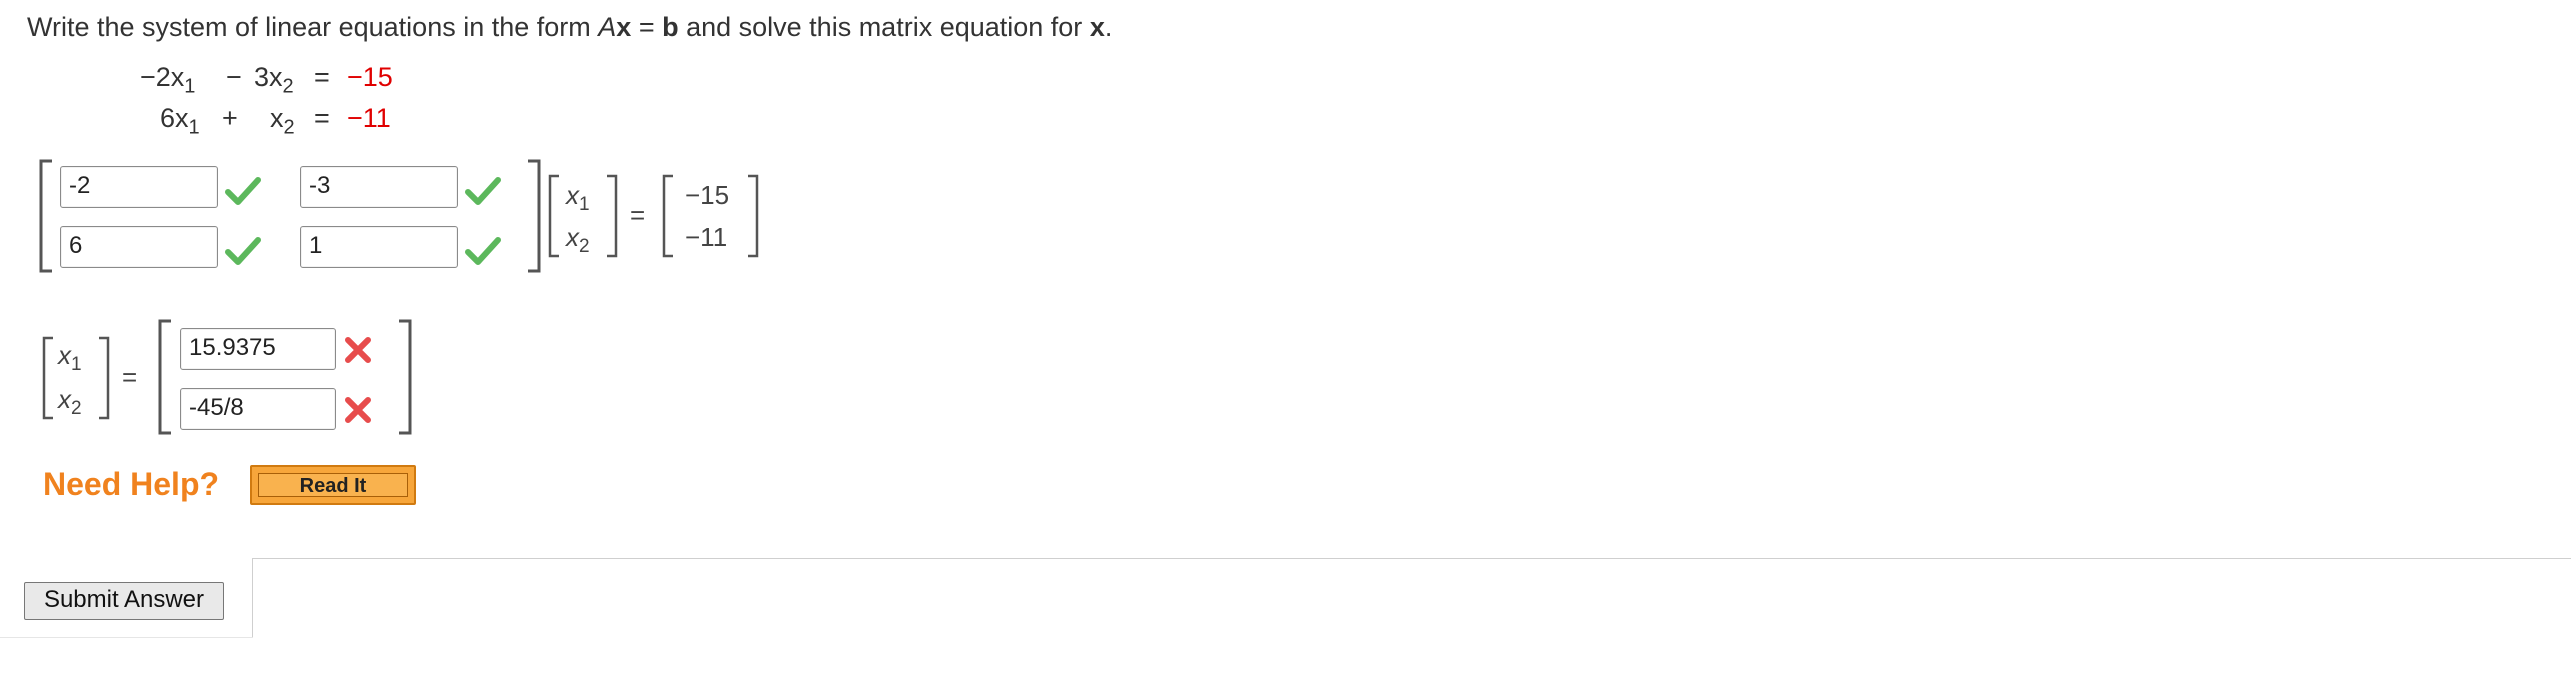 This screenshot has width=2571, height=684. I want to click on need-help-label: Need Help?, so click(131, 484).